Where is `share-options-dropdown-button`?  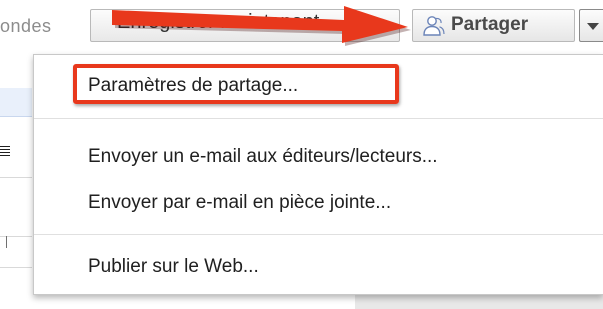 share-options-dropdown-button is located at coordinates (591, 25).